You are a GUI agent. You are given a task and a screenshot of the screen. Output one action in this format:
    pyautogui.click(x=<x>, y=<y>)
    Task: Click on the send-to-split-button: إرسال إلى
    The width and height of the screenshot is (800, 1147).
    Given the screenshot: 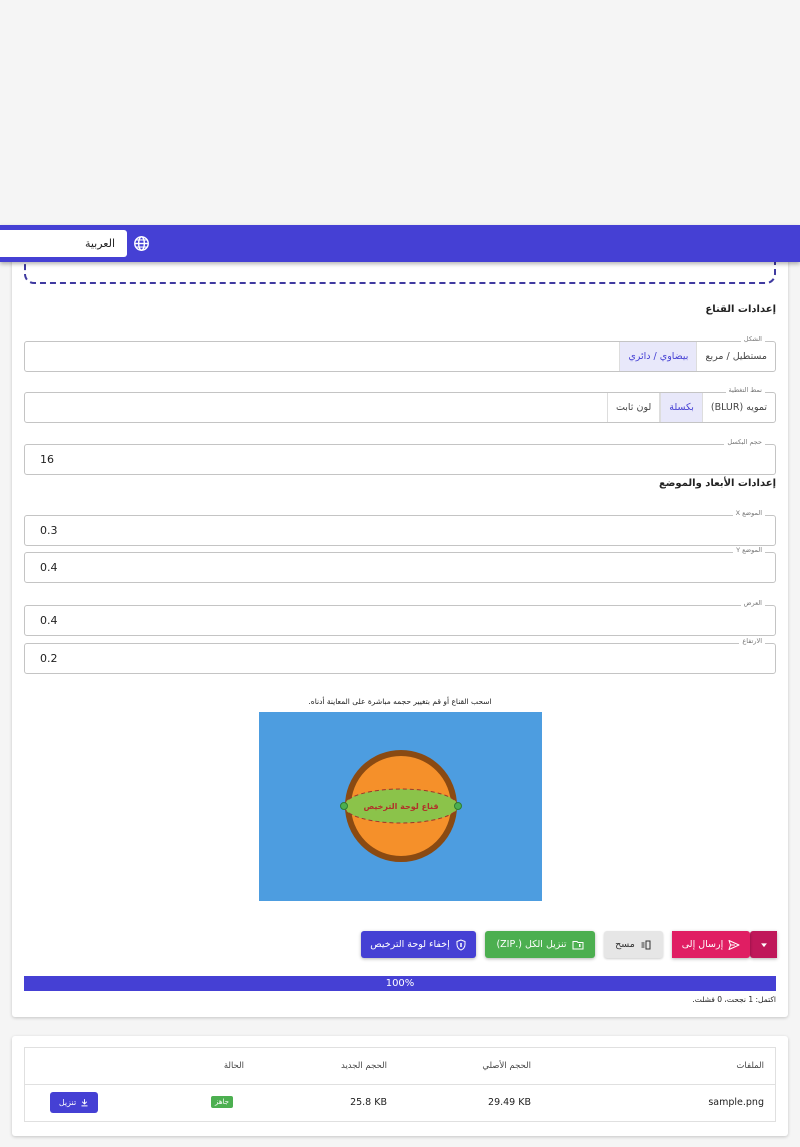 What is the action you would take?
    pyautogui.click(x=724, y=944)
    